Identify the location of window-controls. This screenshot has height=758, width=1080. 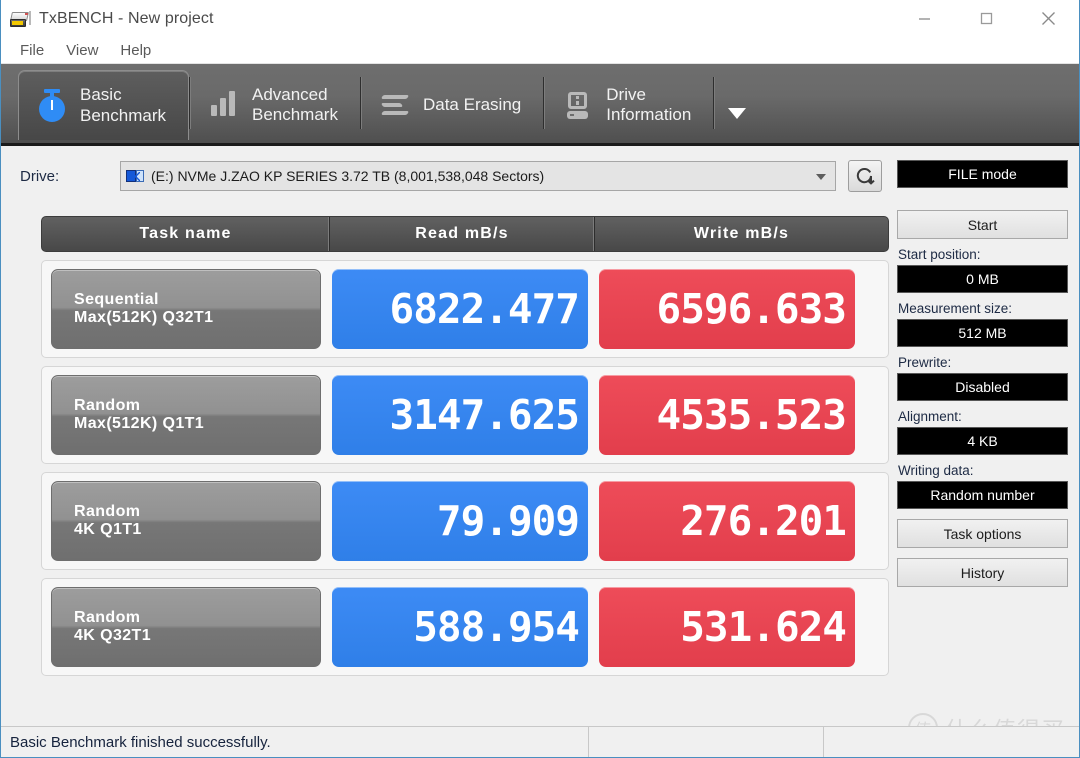
(986, 18).